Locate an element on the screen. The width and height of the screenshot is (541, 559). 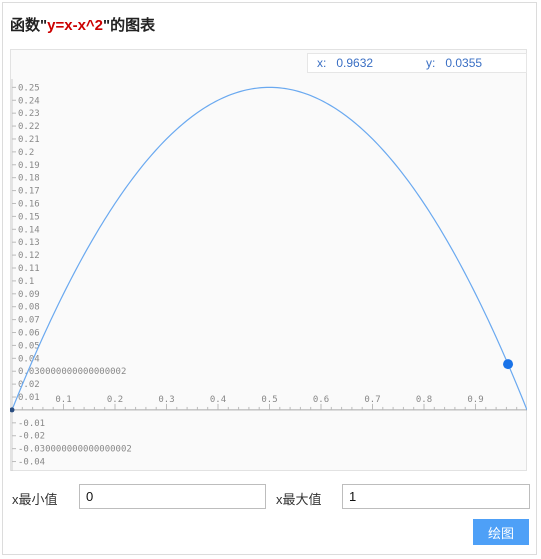
y-tick-label: 0.16 is located at coordinates (29, 204).